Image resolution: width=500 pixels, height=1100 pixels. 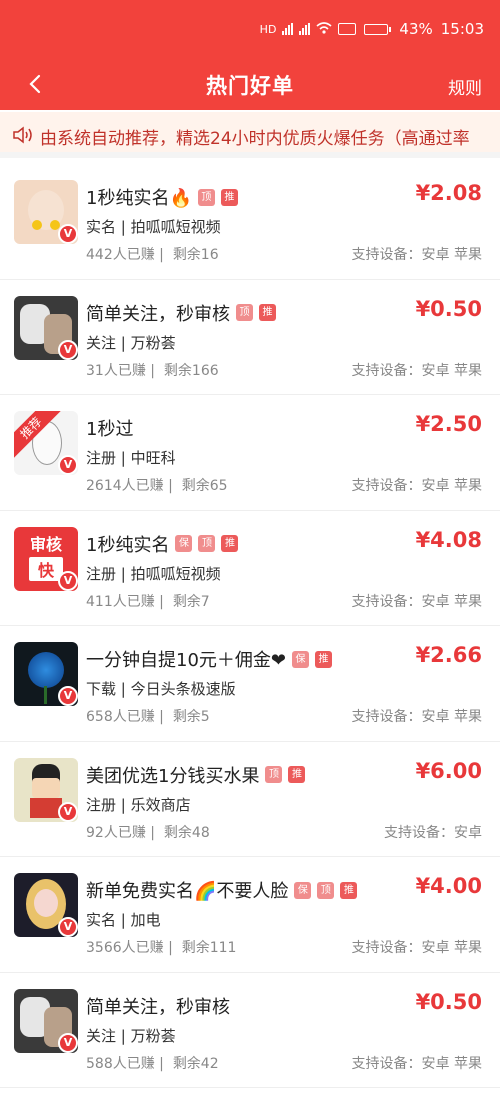 I want to click on task-price: ¥2.50, so click(x=448, y=424).